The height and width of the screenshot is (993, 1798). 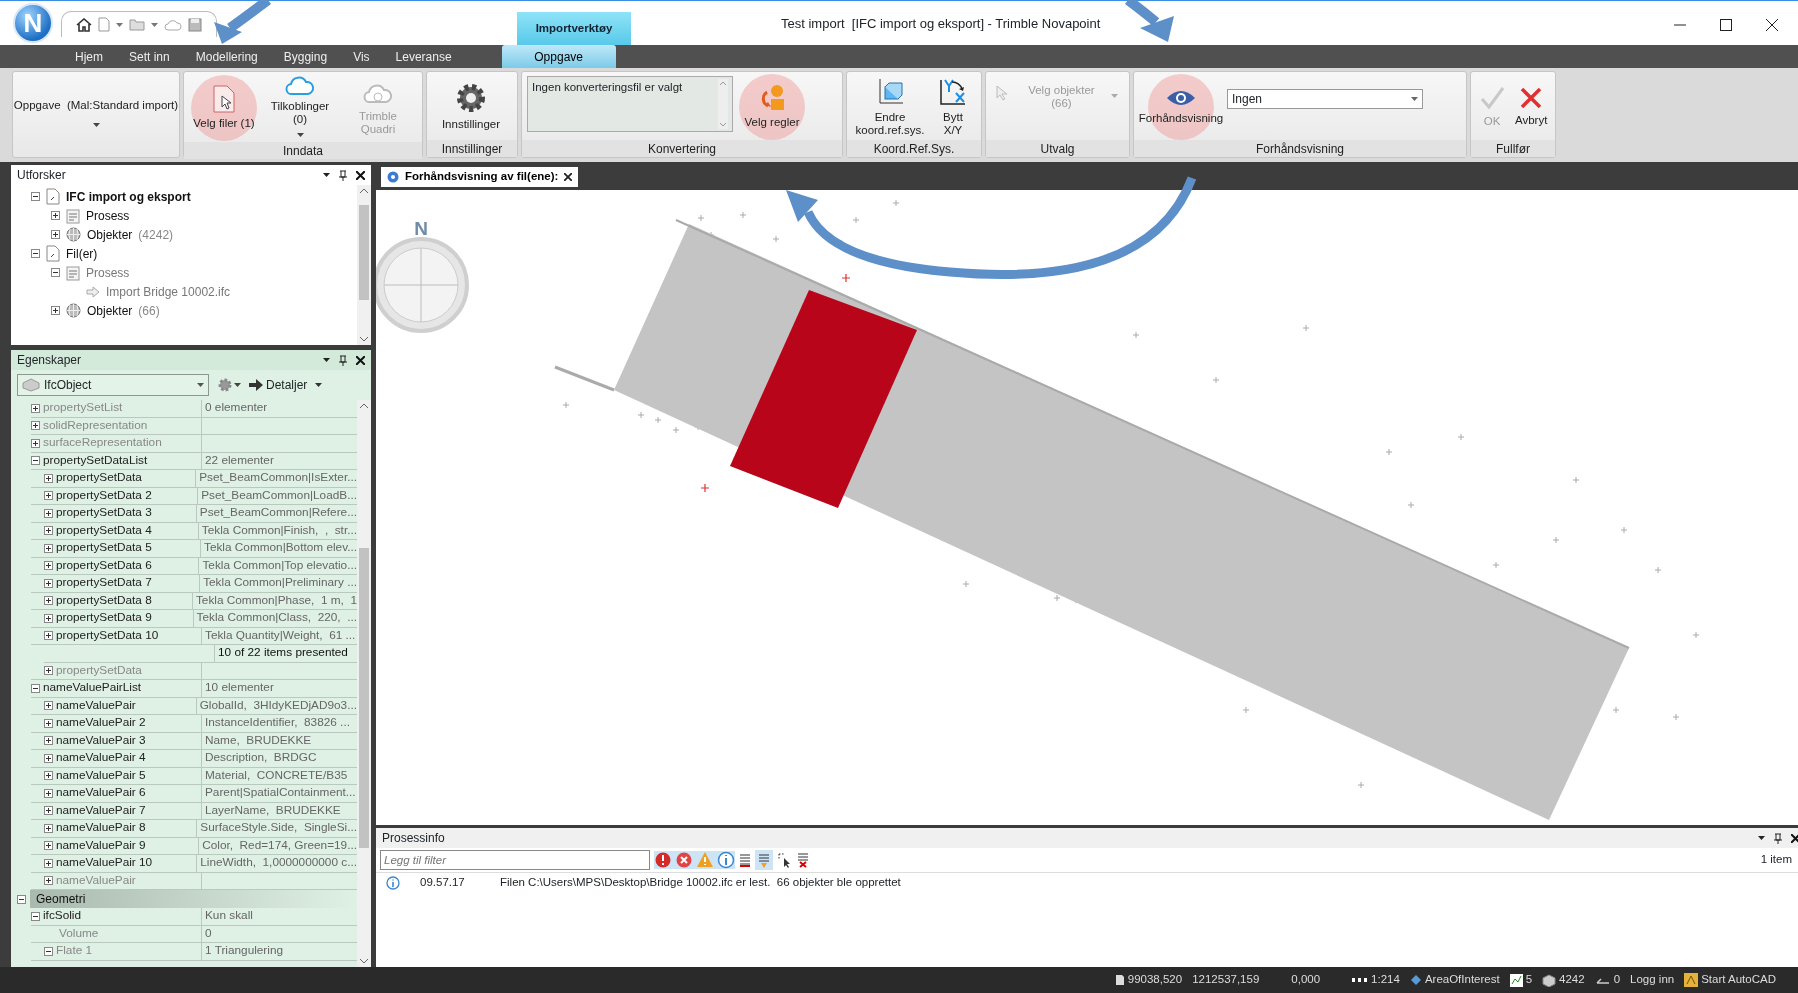 What do you see at coordinates (305, 56) in the screenshot?
I see `ribbon-tab: Bygging` at bounding box center [305, 56].